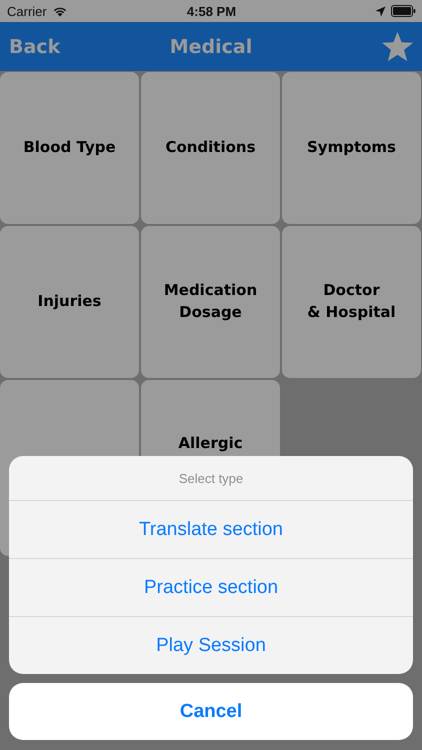 The image size is (422, 750). Describe the element at coordinates (27, 11) in the screenshot. I see `carrier-label: Carrier` at that location.